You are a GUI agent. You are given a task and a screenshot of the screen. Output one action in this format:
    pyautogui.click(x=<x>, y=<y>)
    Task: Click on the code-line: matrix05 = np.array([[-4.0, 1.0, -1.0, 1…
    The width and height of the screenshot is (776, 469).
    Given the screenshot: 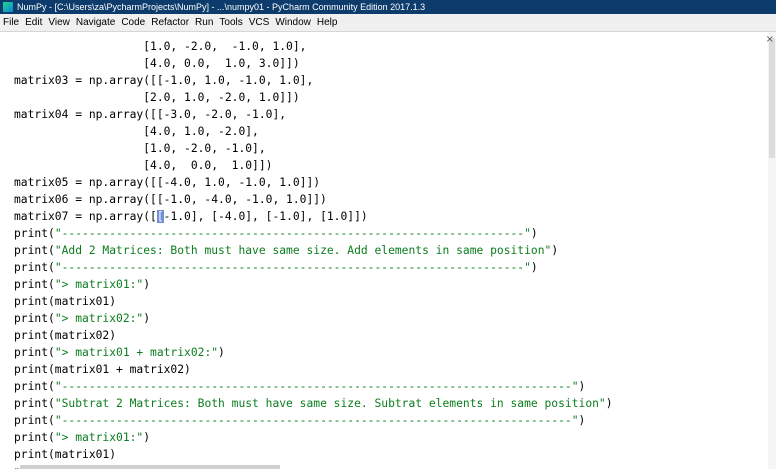 What is the action you would take?
    pyautogui.click(x=167, y=182)
    